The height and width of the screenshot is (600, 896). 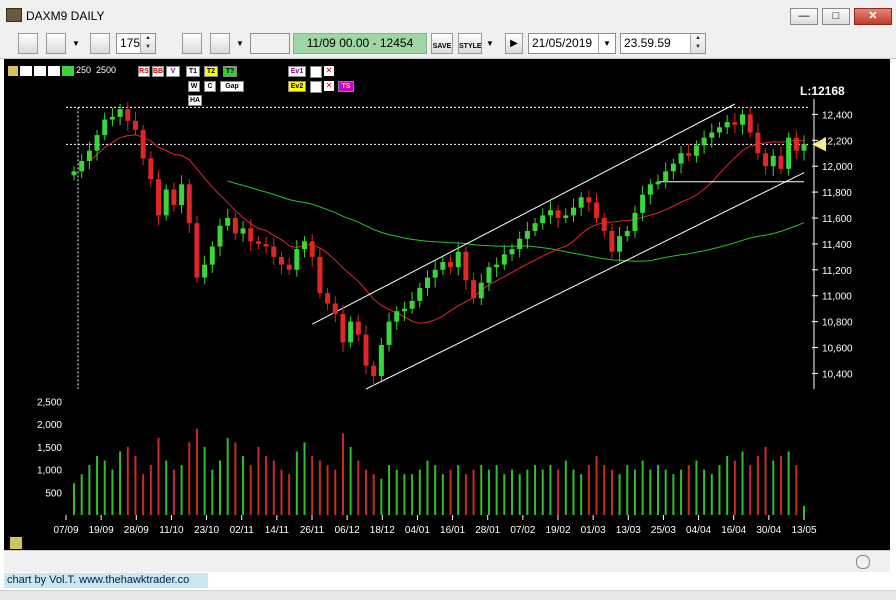 I want to click on date-picker: 21/05/2019 ▼, so click(x=572, y=43).